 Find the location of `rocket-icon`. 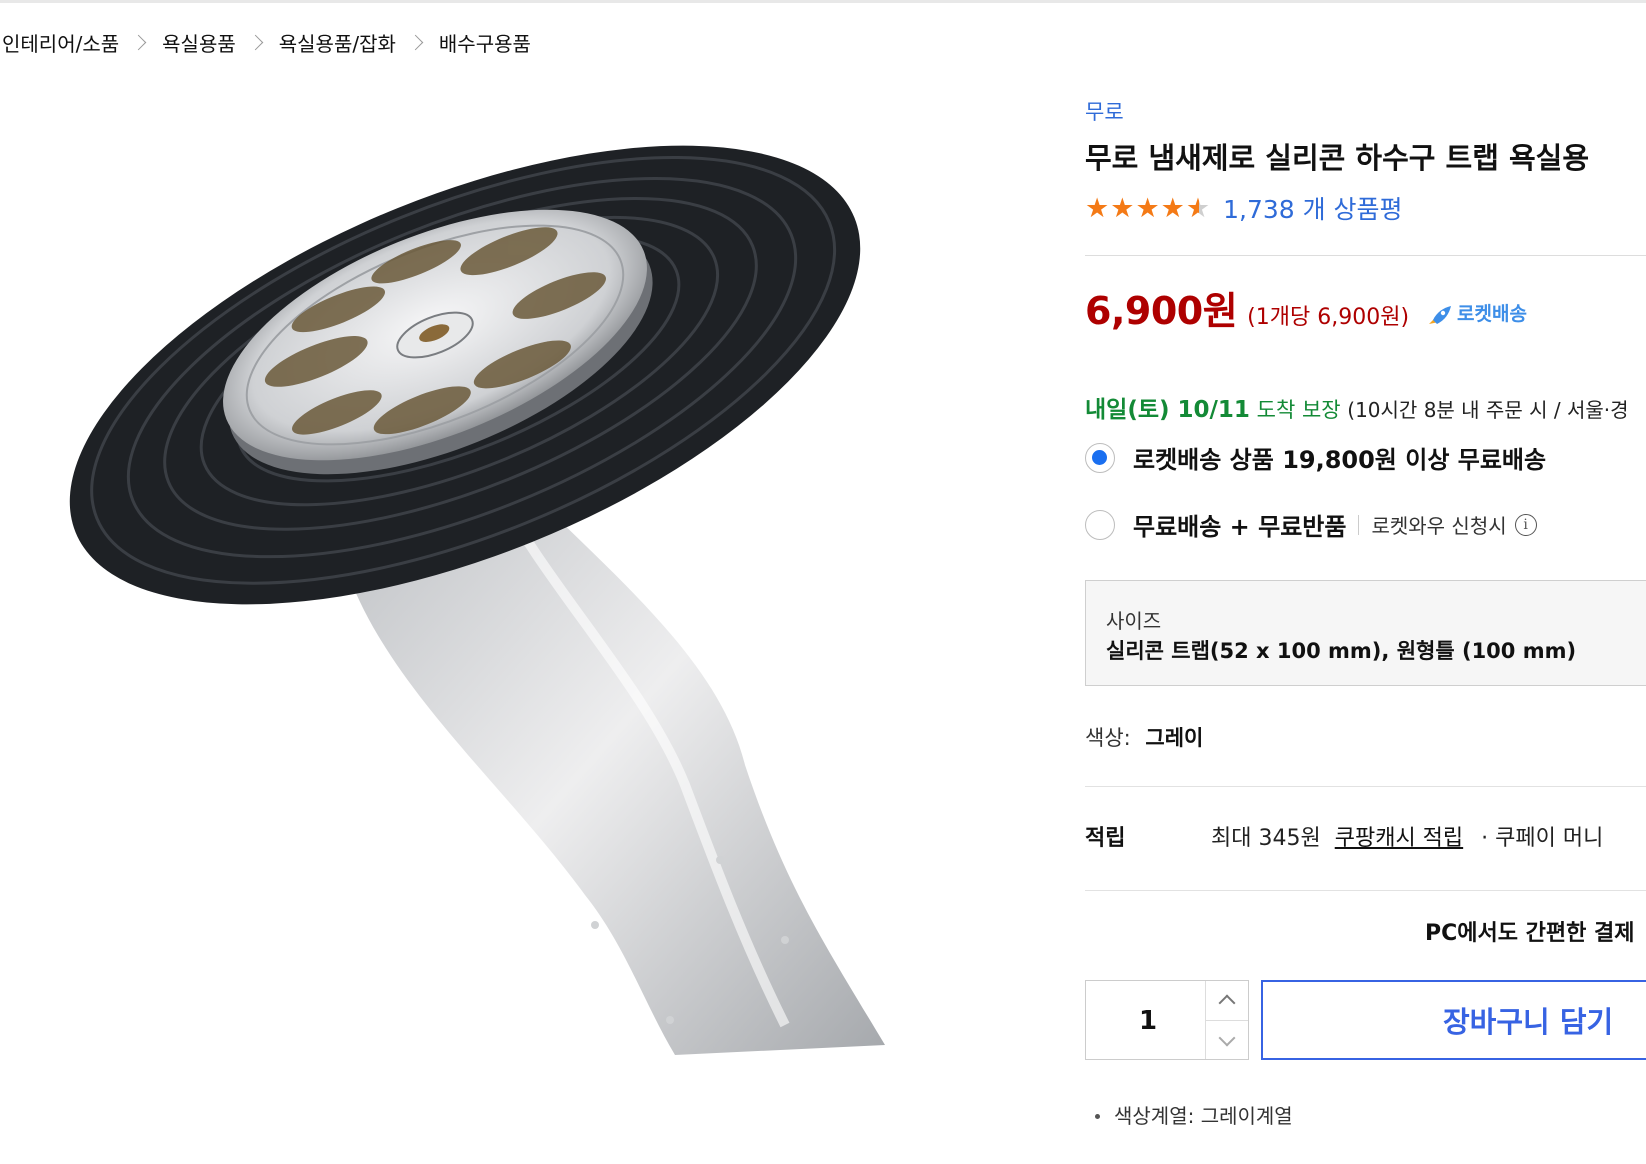

rocket-icon is located at coordinates (1440, 315).